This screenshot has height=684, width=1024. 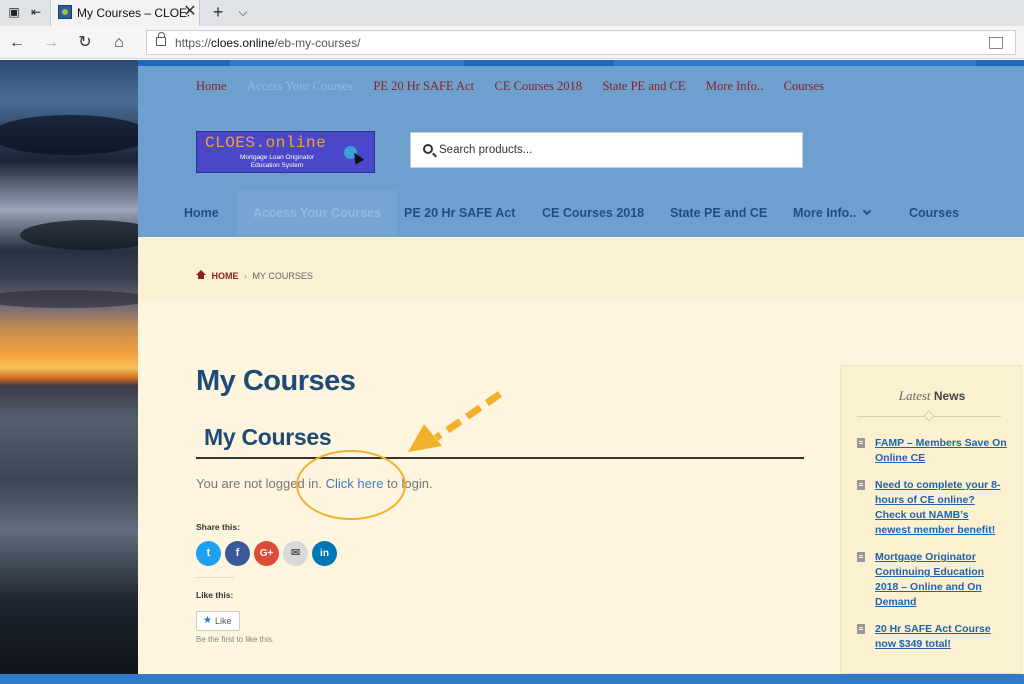 I want to click on header-top-strip, so click(x=581, y=63).